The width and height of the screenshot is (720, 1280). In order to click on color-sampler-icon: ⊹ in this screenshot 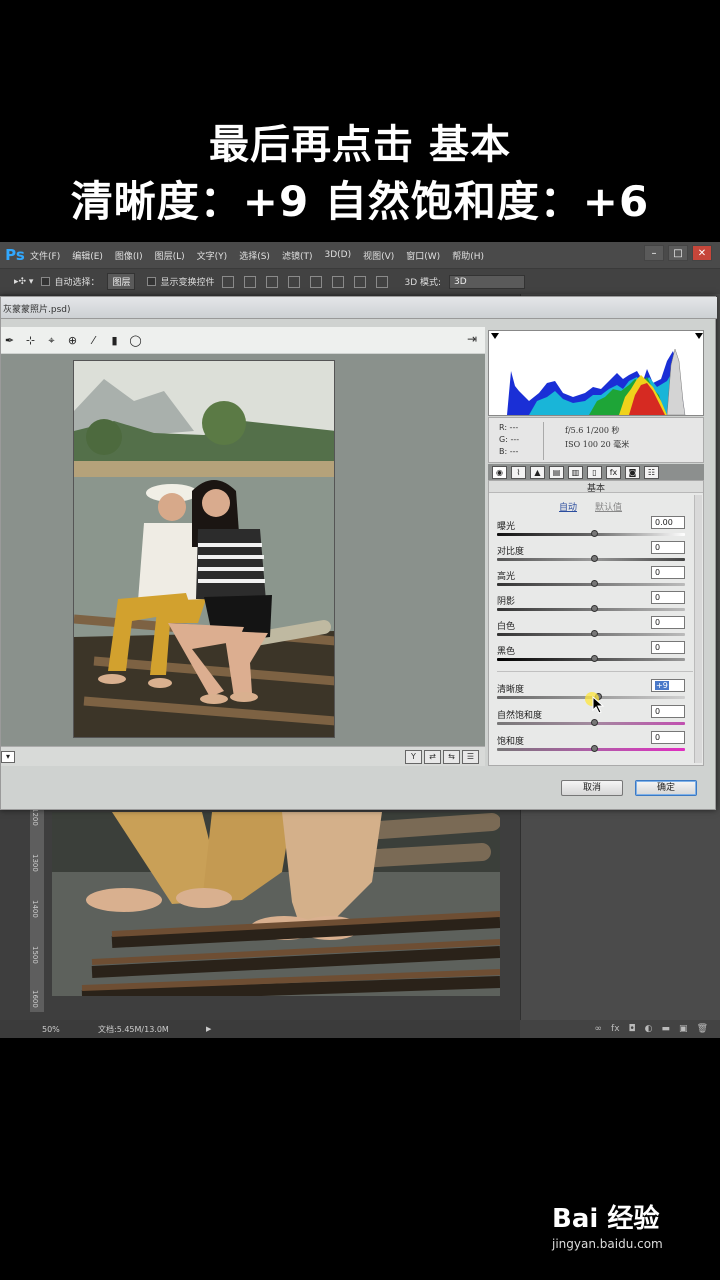, I will do `click(30, 340)`.